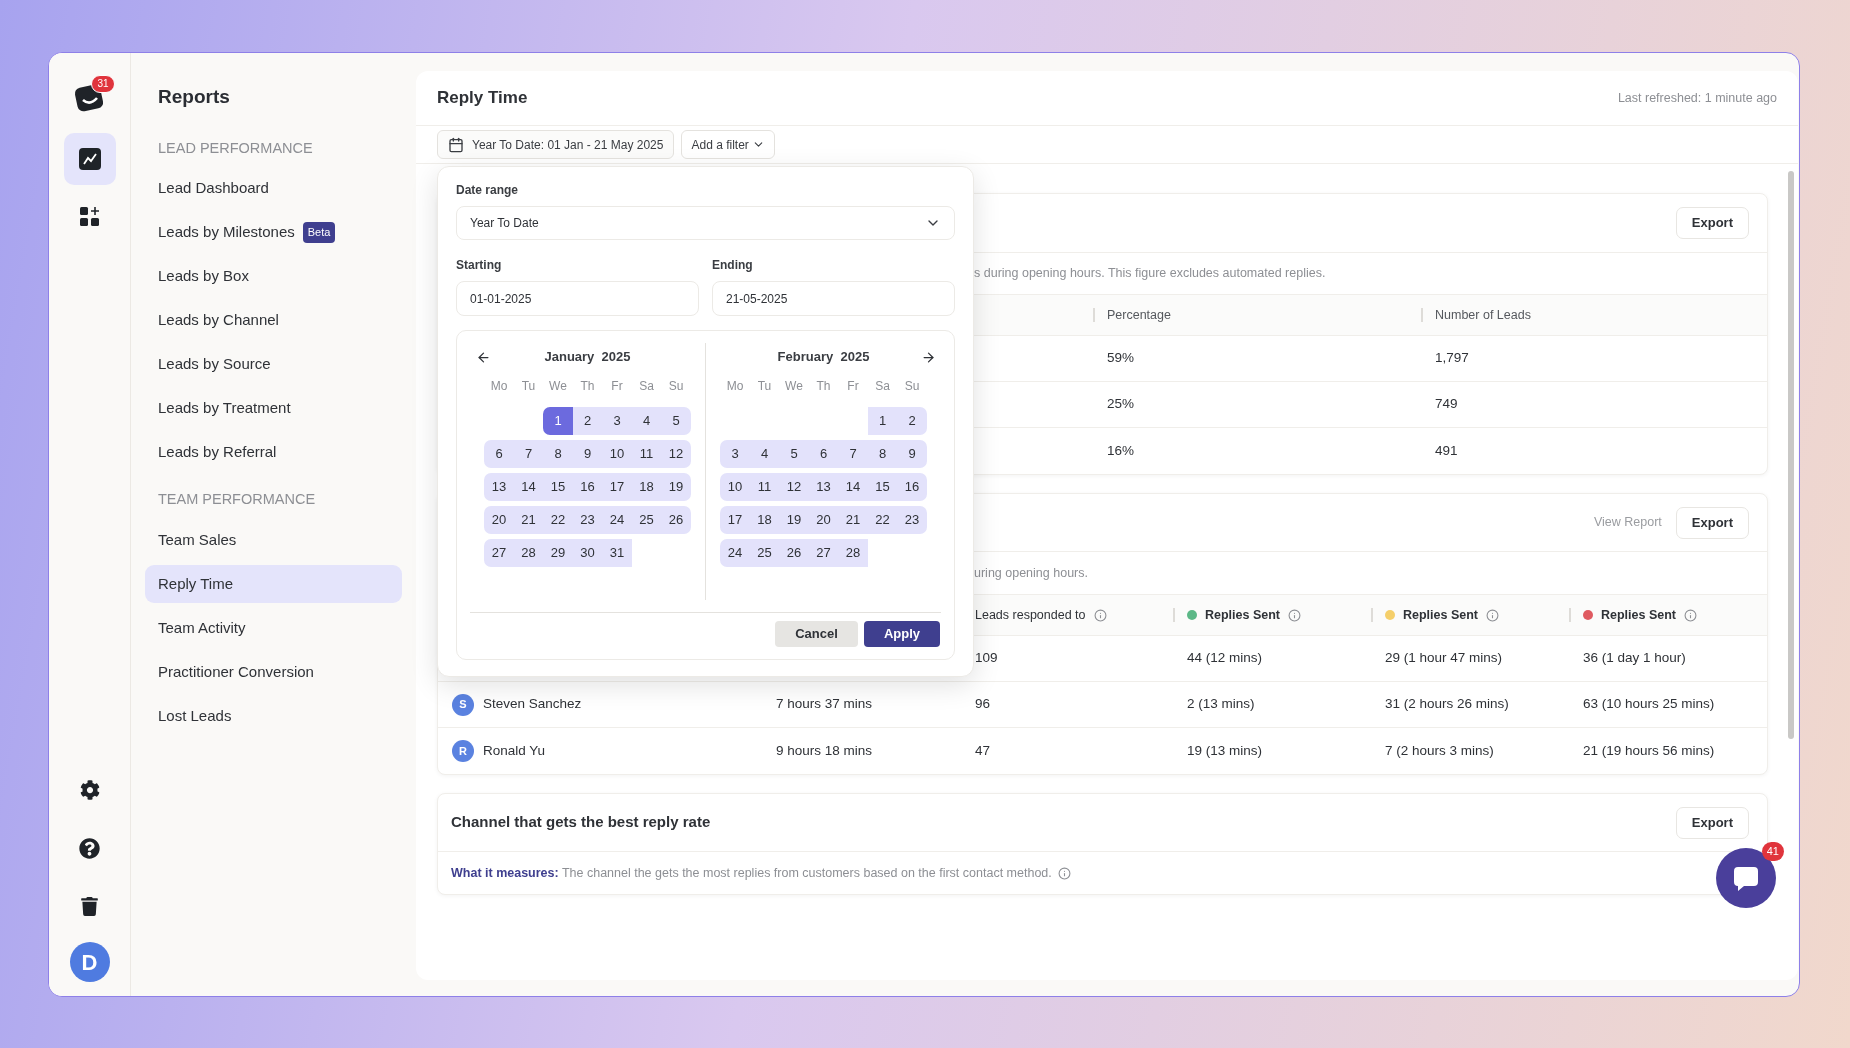 The height and width of the screenshot is (1048, 1850). What do you see at coordinates (273, 628) in the screenshot?
I see `sidebar-item: Team Activity` at bounding box center [273, 628].